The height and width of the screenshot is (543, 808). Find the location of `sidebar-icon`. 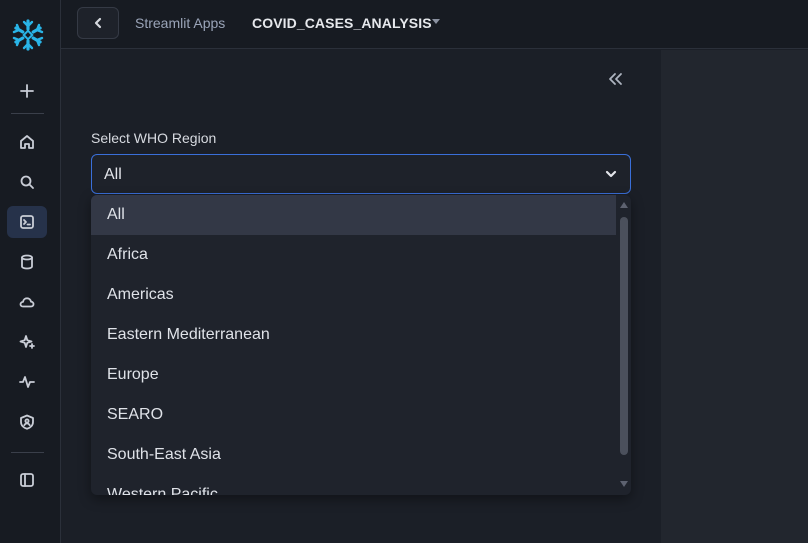

sidebar-icon is located at coordinates (27, 480).